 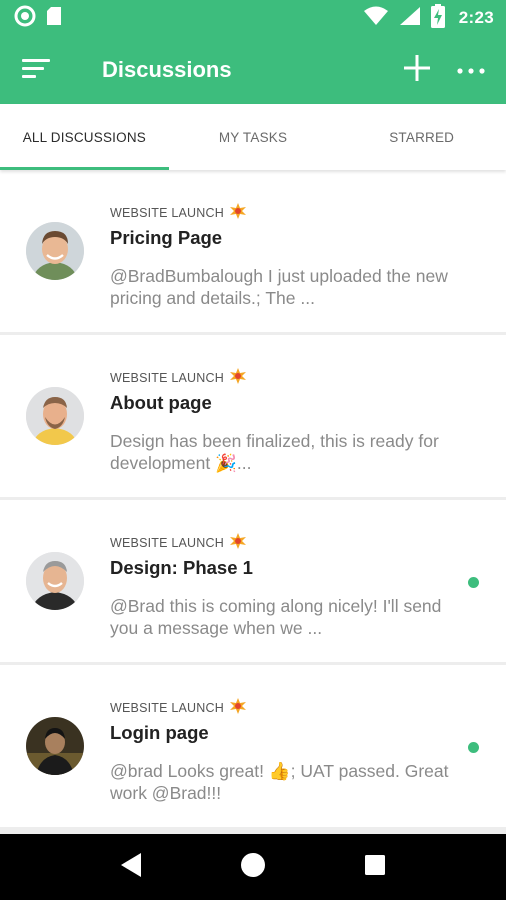 I want to click on tab-starred: STARRED, so click(x=421, y=137).